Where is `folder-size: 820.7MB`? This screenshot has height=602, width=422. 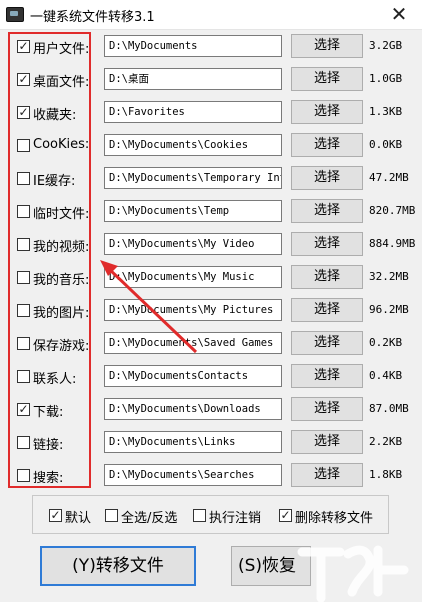
folder-size: 820.7MB is located at coordinates (392, 210).